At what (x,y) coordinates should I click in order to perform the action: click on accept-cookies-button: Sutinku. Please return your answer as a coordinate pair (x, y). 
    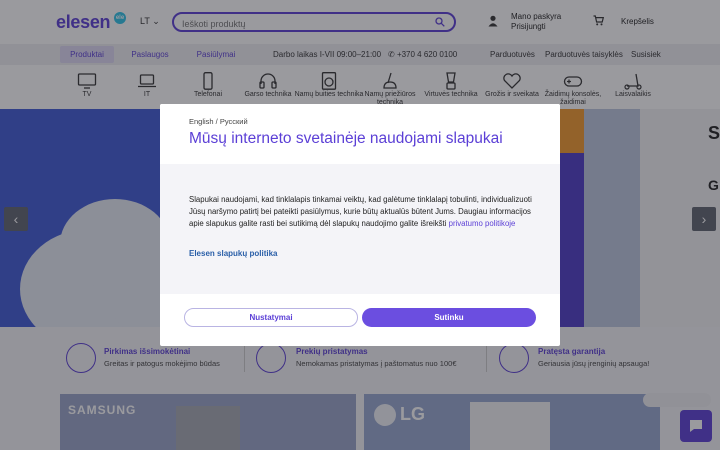
    Looking at the image, I should click on (449, 317).